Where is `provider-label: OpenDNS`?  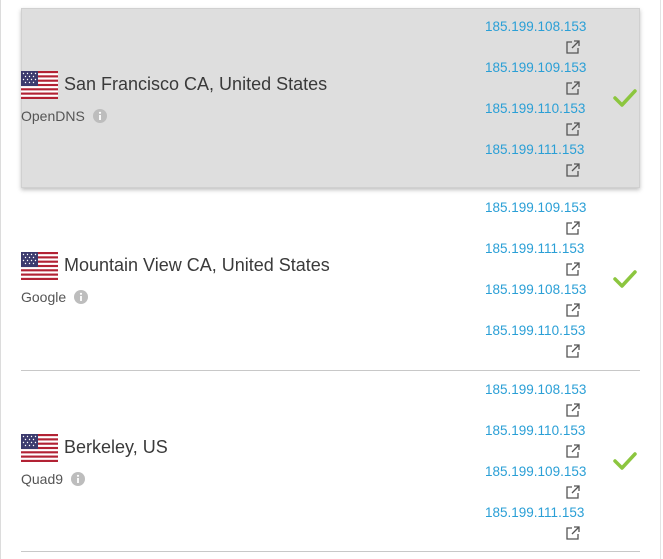
provider-label: OpenDNS is located at coordinates (64, 116).